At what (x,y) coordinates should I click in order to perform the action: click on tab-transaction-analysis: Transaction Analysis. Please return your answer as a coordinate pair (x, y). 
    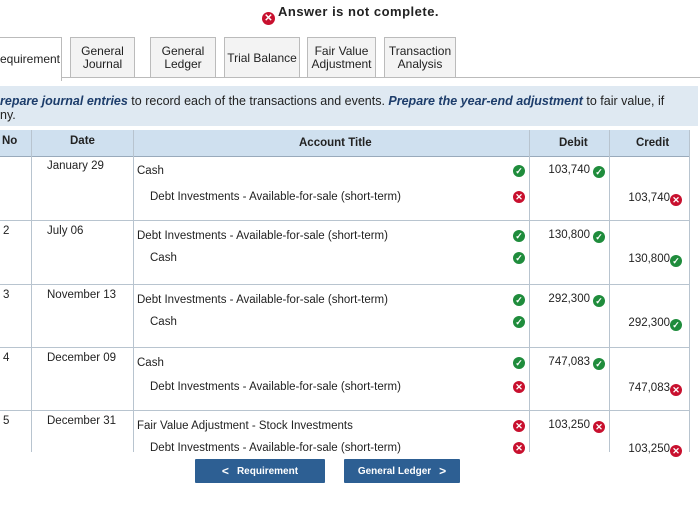
    Looking at the image, I should click on (420, 57).